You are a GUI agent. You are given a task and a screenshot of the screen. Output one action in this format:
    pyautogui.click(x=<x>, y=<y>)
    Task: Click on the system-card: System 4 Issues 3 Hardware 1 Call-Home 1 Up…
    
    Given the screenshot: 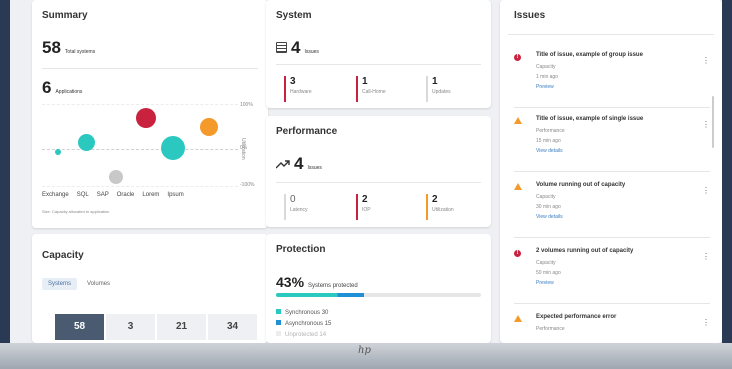 What is the action you would take?
    pyautogui.click(x=378, y=54)
    